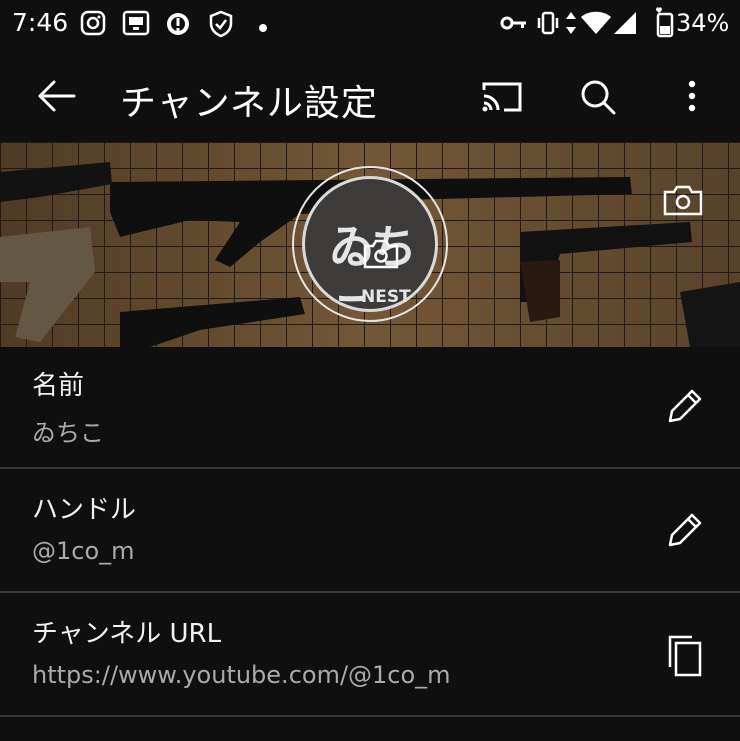 The width and height of the screenshot is (740, 741). What do you see at coordinates (249, 103) in the screenshot?
I see `page-title: チャンネル設定` at bounding box center [249, 103].